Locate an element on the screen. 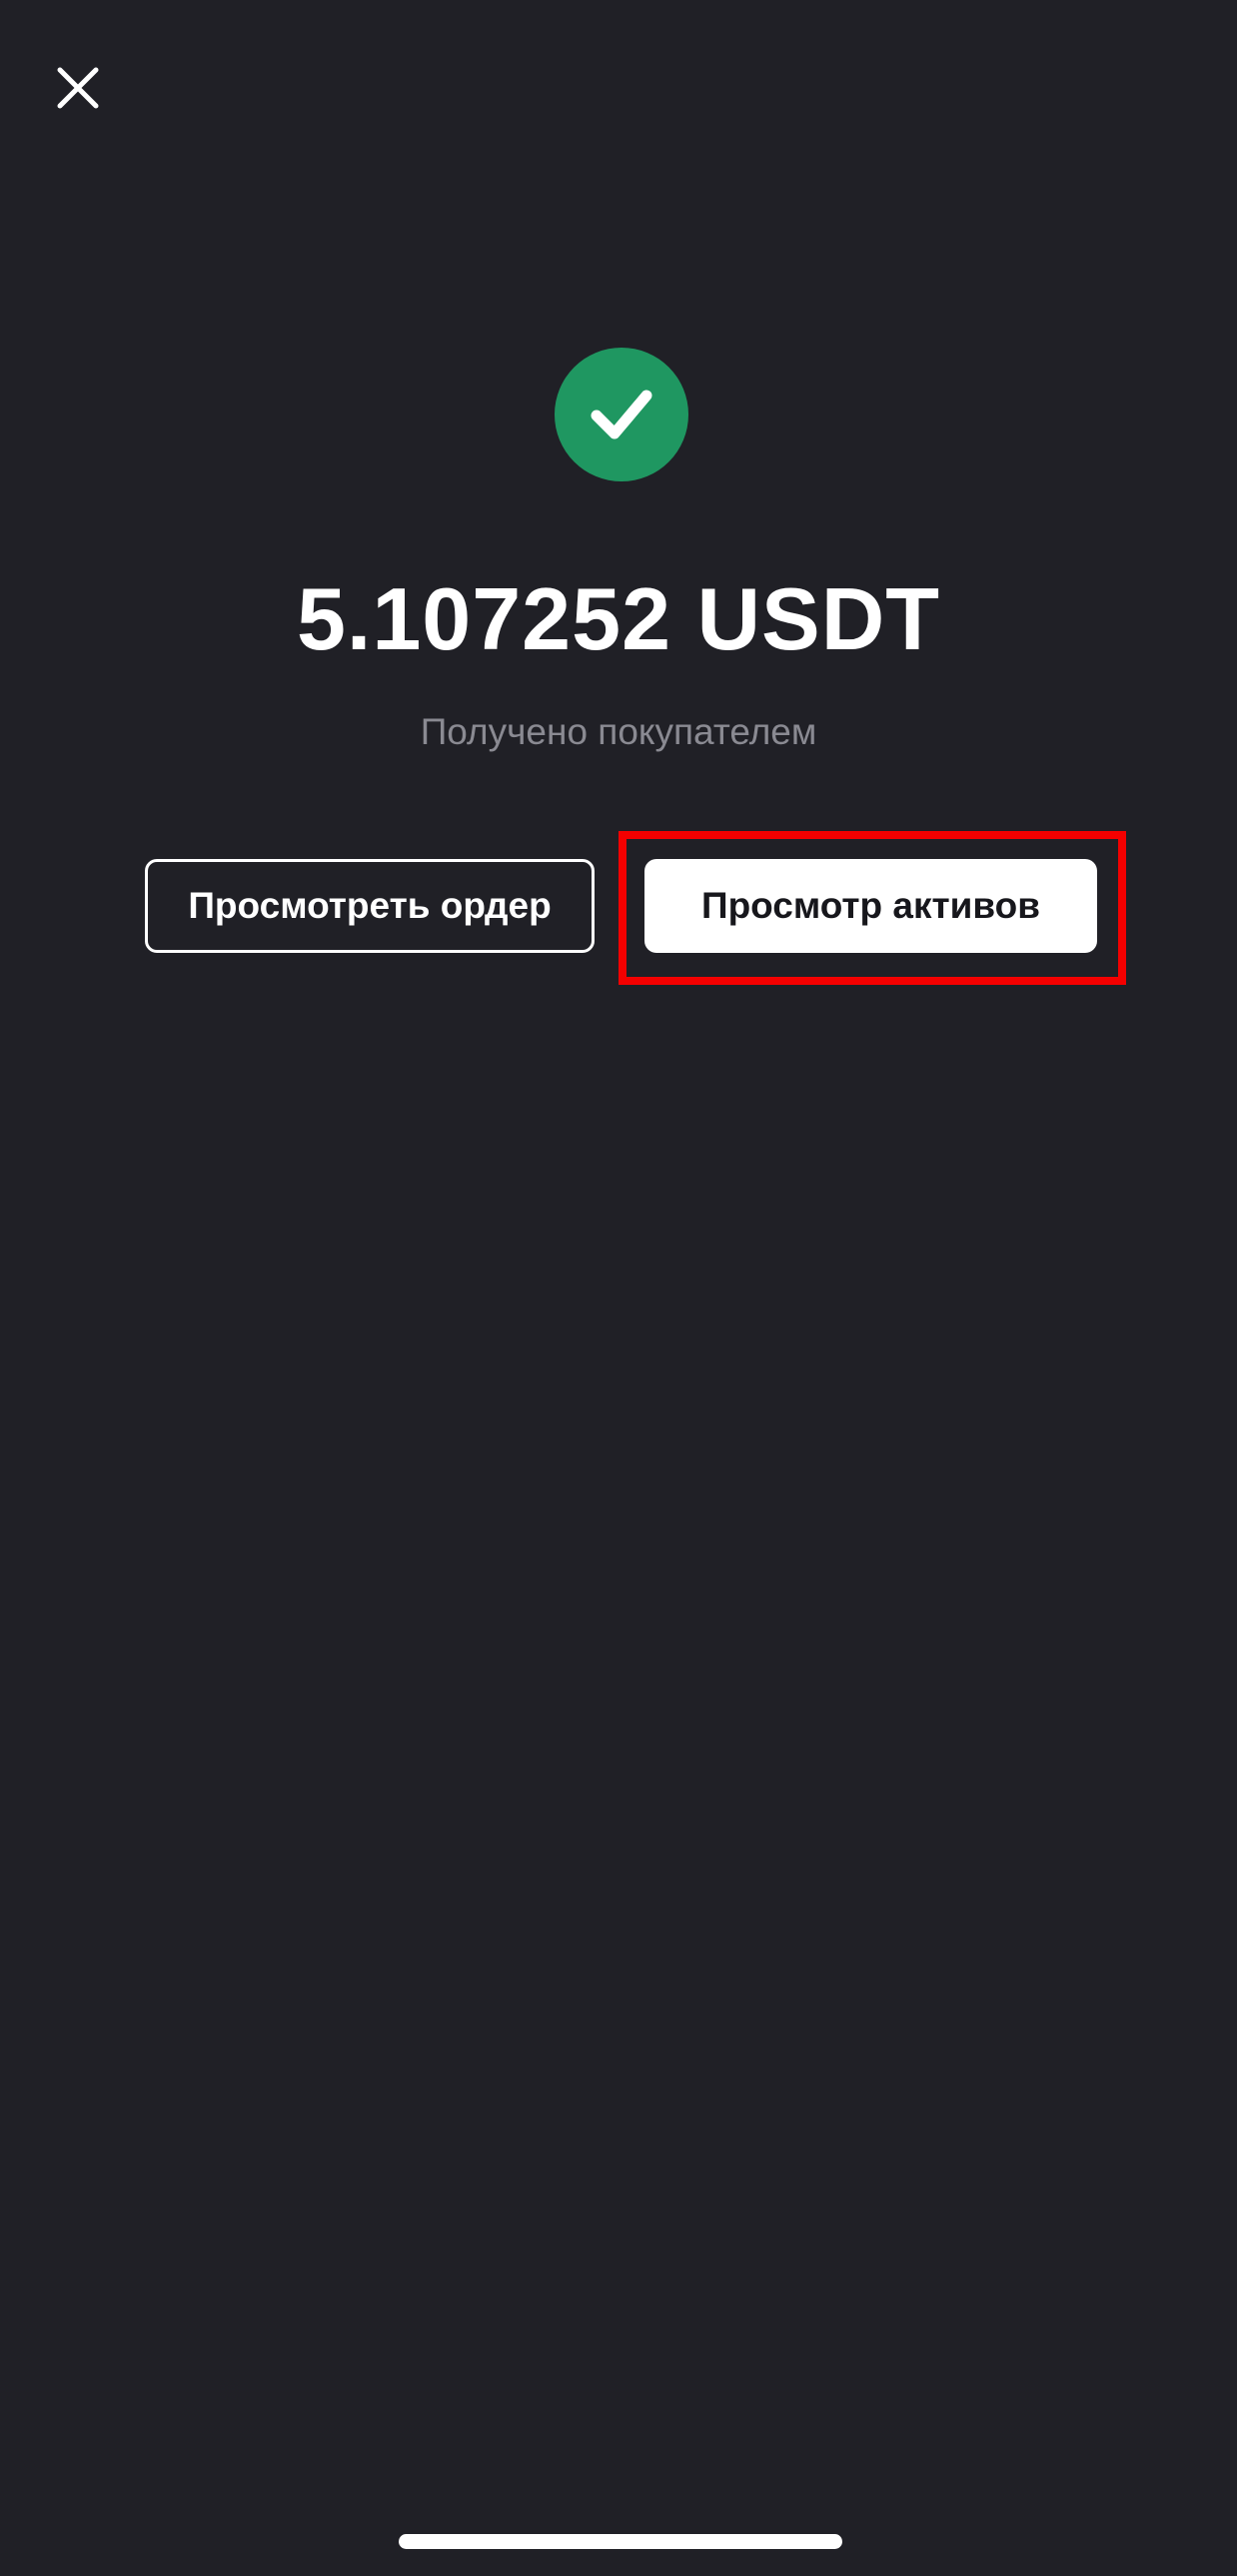 This screenshot has height=2576, width=1237. checkmark-icon is located at coordinates (621, 415).